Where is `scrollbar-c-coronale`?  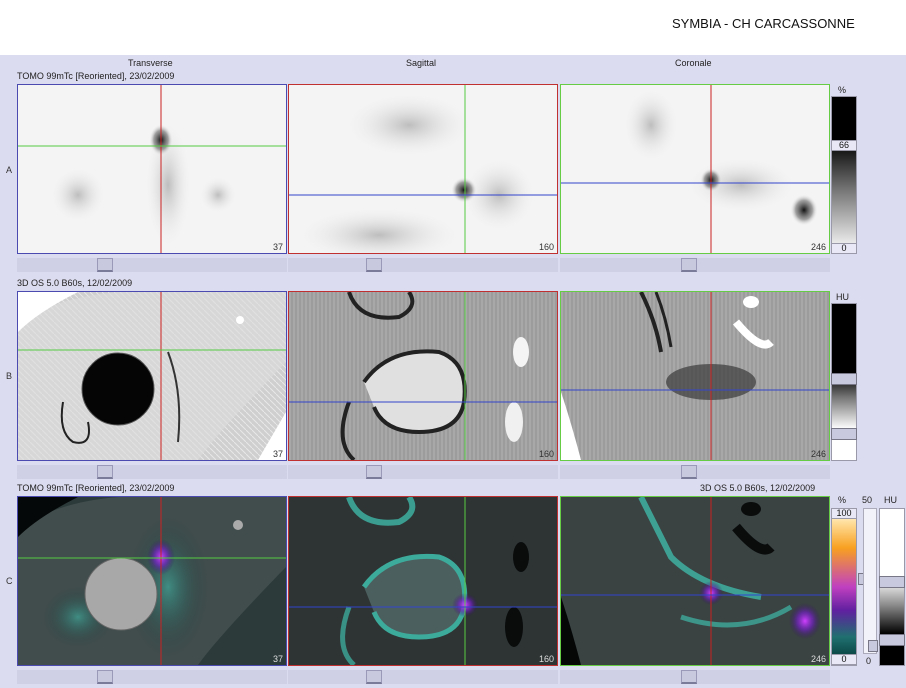 scrollbar-c-coronale is located at coordinates (695, 677).